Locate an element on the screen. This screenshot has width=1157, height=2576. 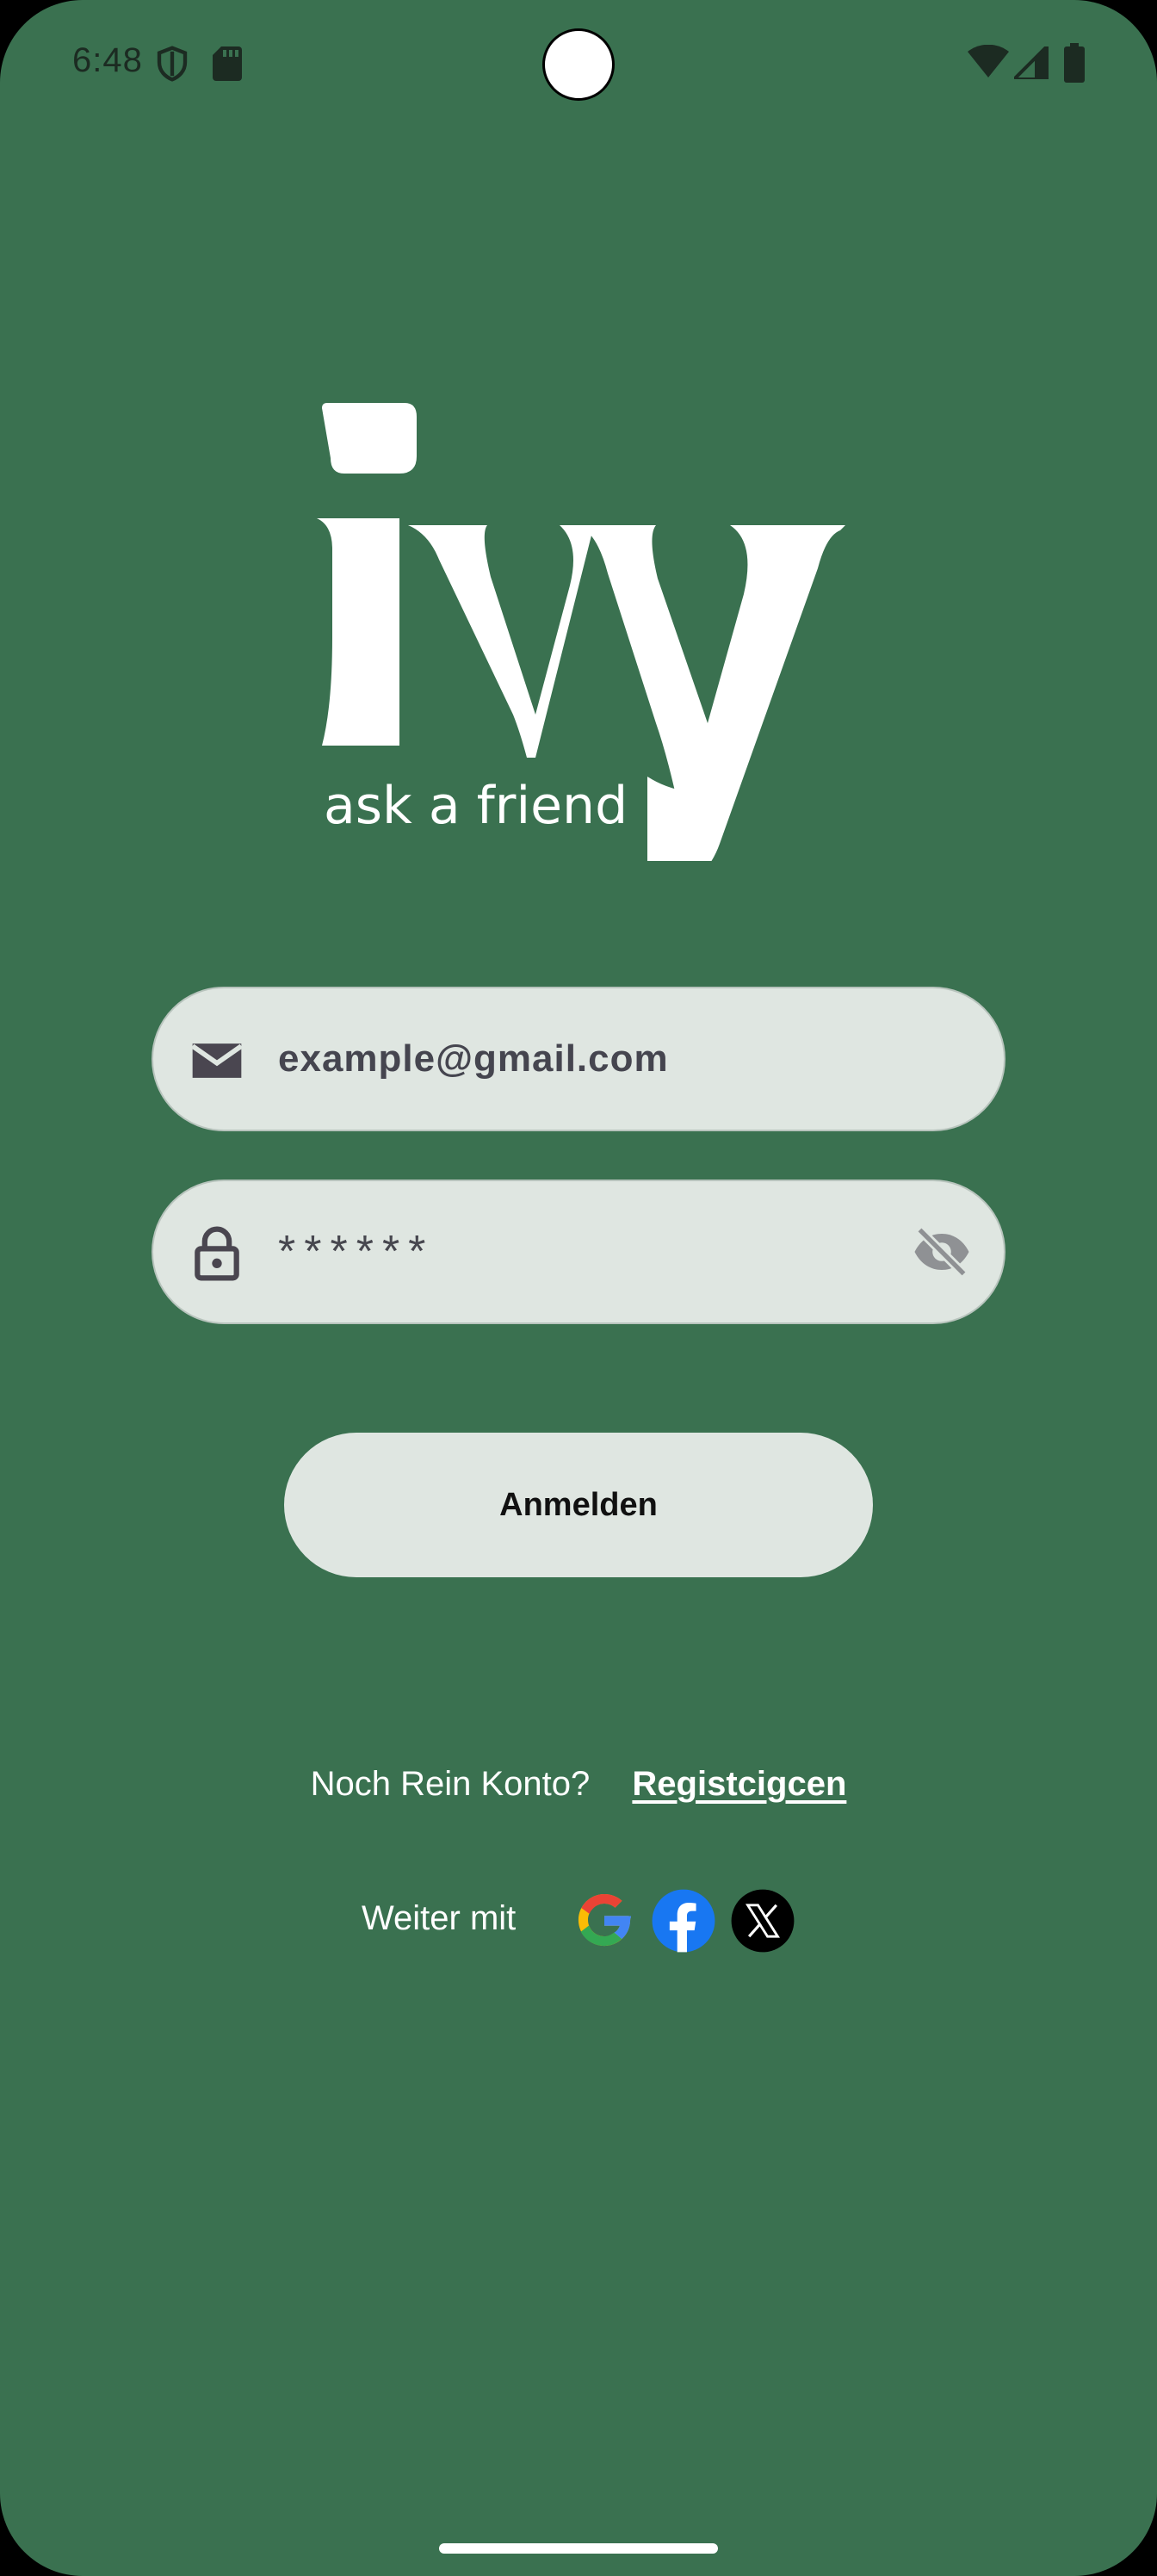
google-icon is located at coordinates (605, 1921).